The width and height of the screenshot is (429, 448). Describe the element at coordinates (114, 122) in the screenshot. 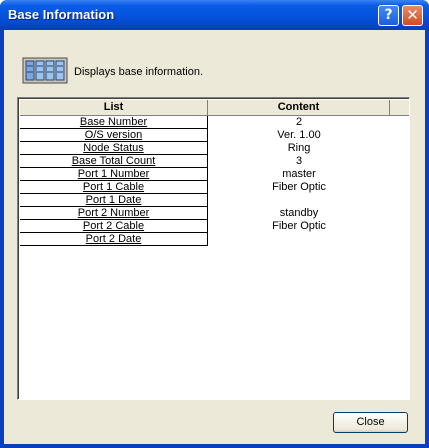

I see `row-label: Base Number` at that location.